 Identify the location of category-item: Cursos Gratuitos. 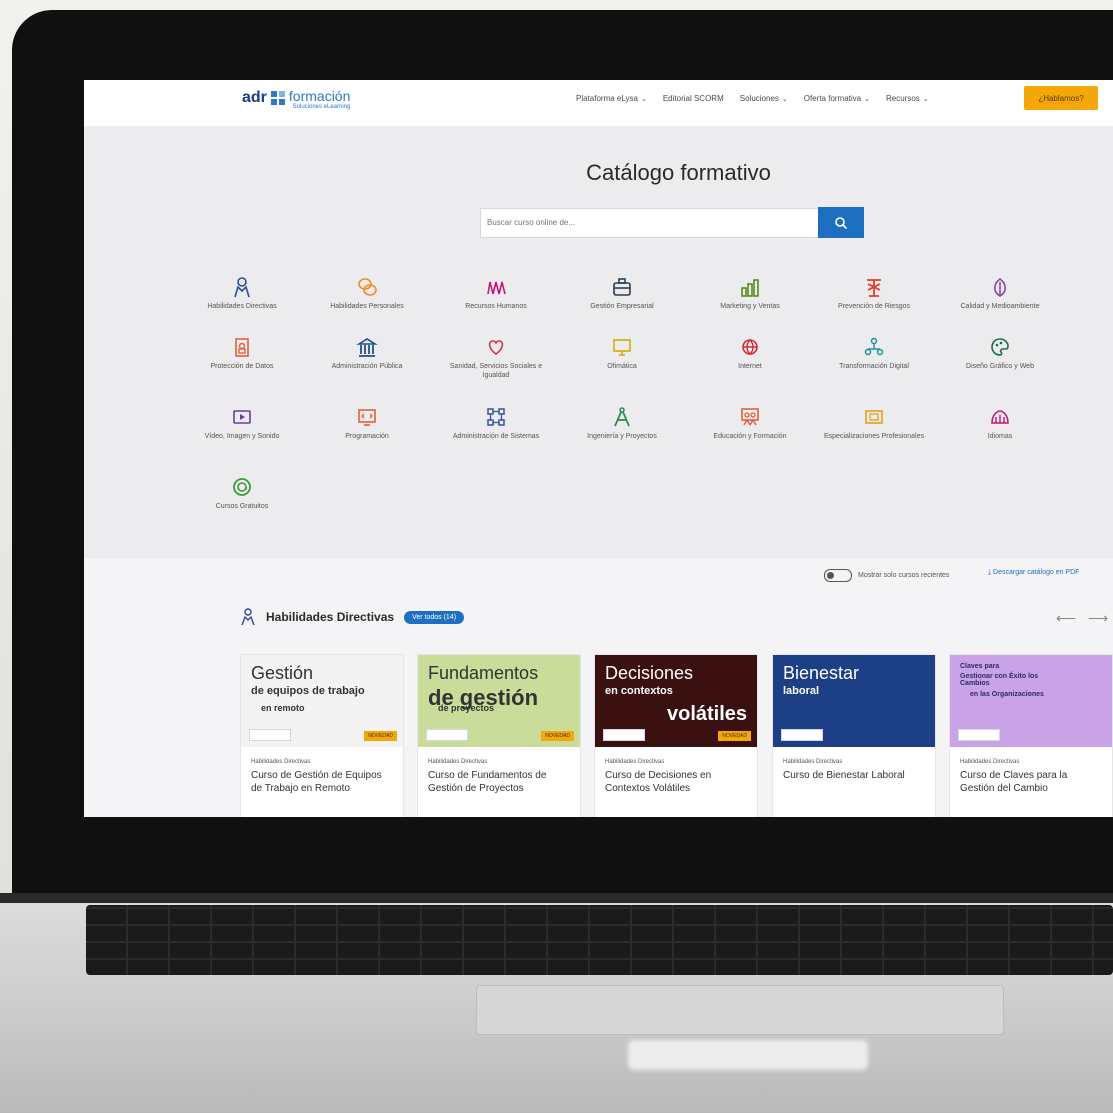
(242, 493).